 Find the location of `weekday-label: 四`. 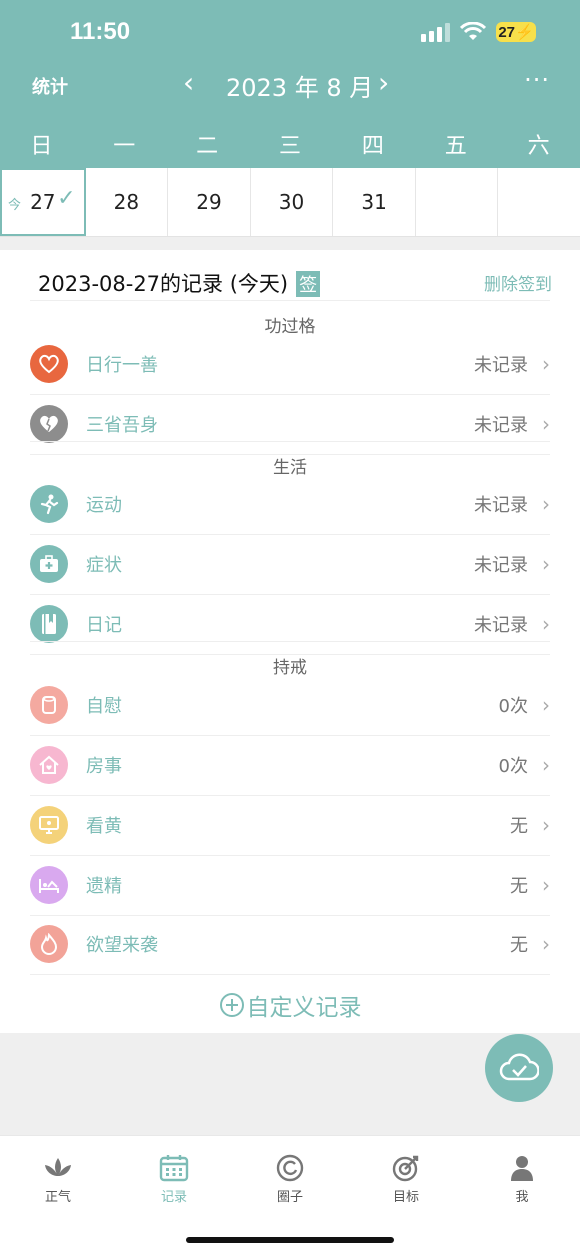

weekday-label: 四 is located at coordinates (372, 146).